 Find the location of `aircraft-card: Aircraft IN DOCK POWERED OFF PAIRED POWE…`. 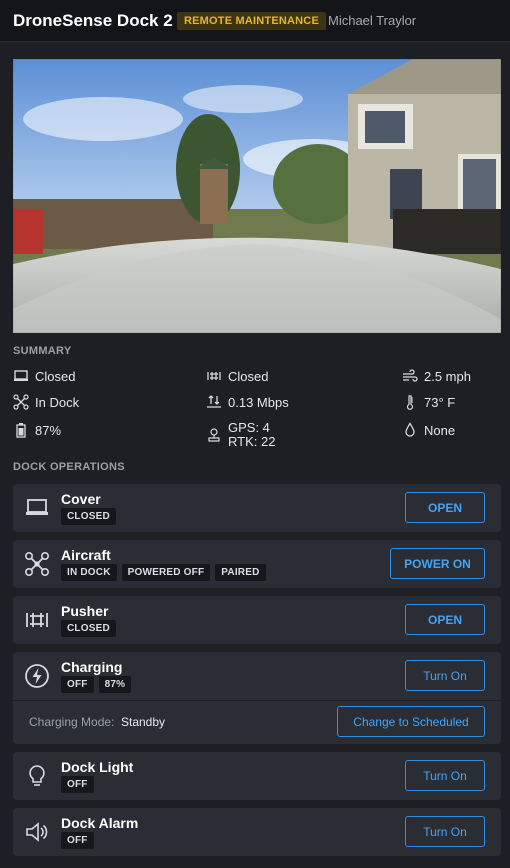

aircraft-card: Aircraft IN DOCK POWERED OFF PAIRED POWE… is located at coordinates (257, 564).